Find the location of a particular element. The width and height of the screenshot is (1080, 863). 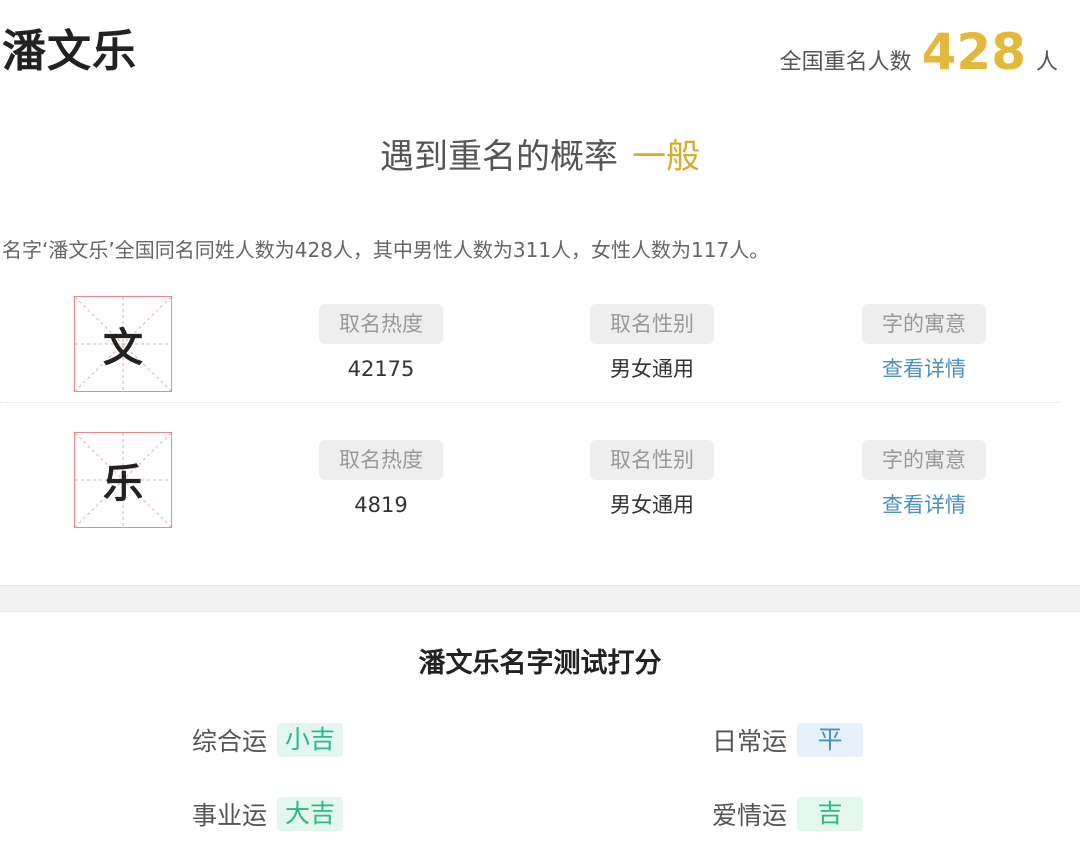

popularity-column: 取名热度 4819 is located at coordinates (381, 480).